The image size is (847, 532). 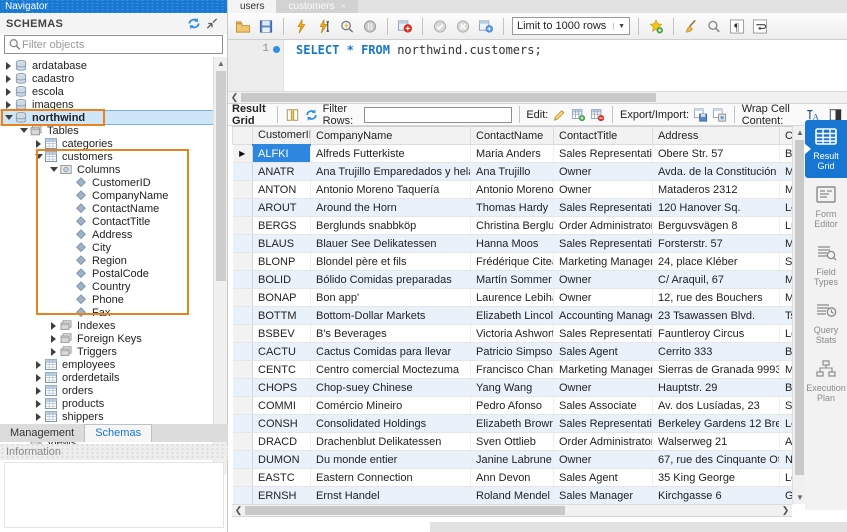 I want to click on cell-city: Aachen, so click(x=786, y=441).